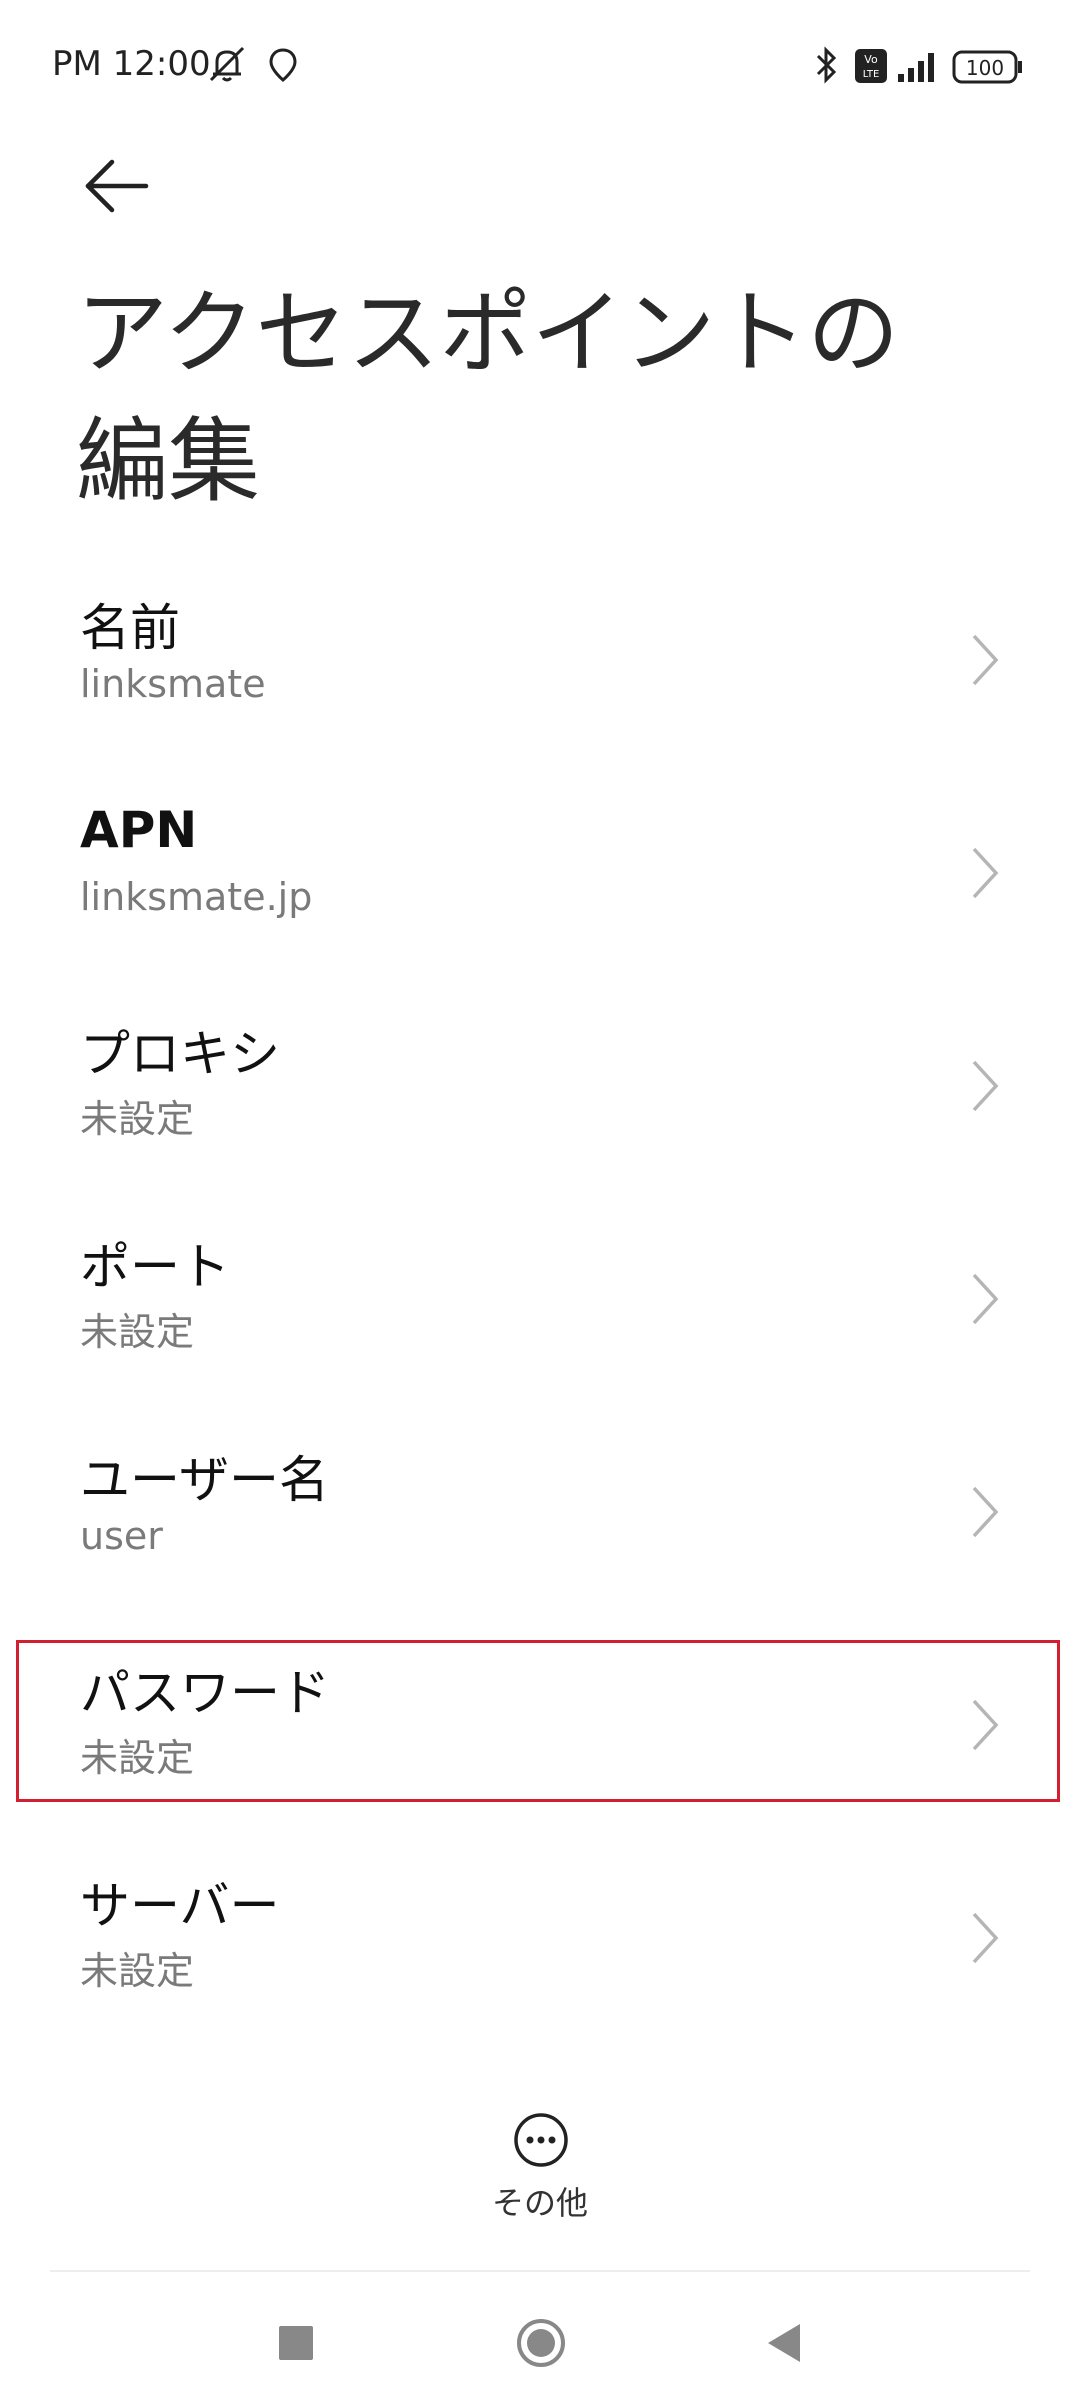 This screenshot has width=1080, height=2400. I want to click on back-arrow-icon, so click(118, 186).